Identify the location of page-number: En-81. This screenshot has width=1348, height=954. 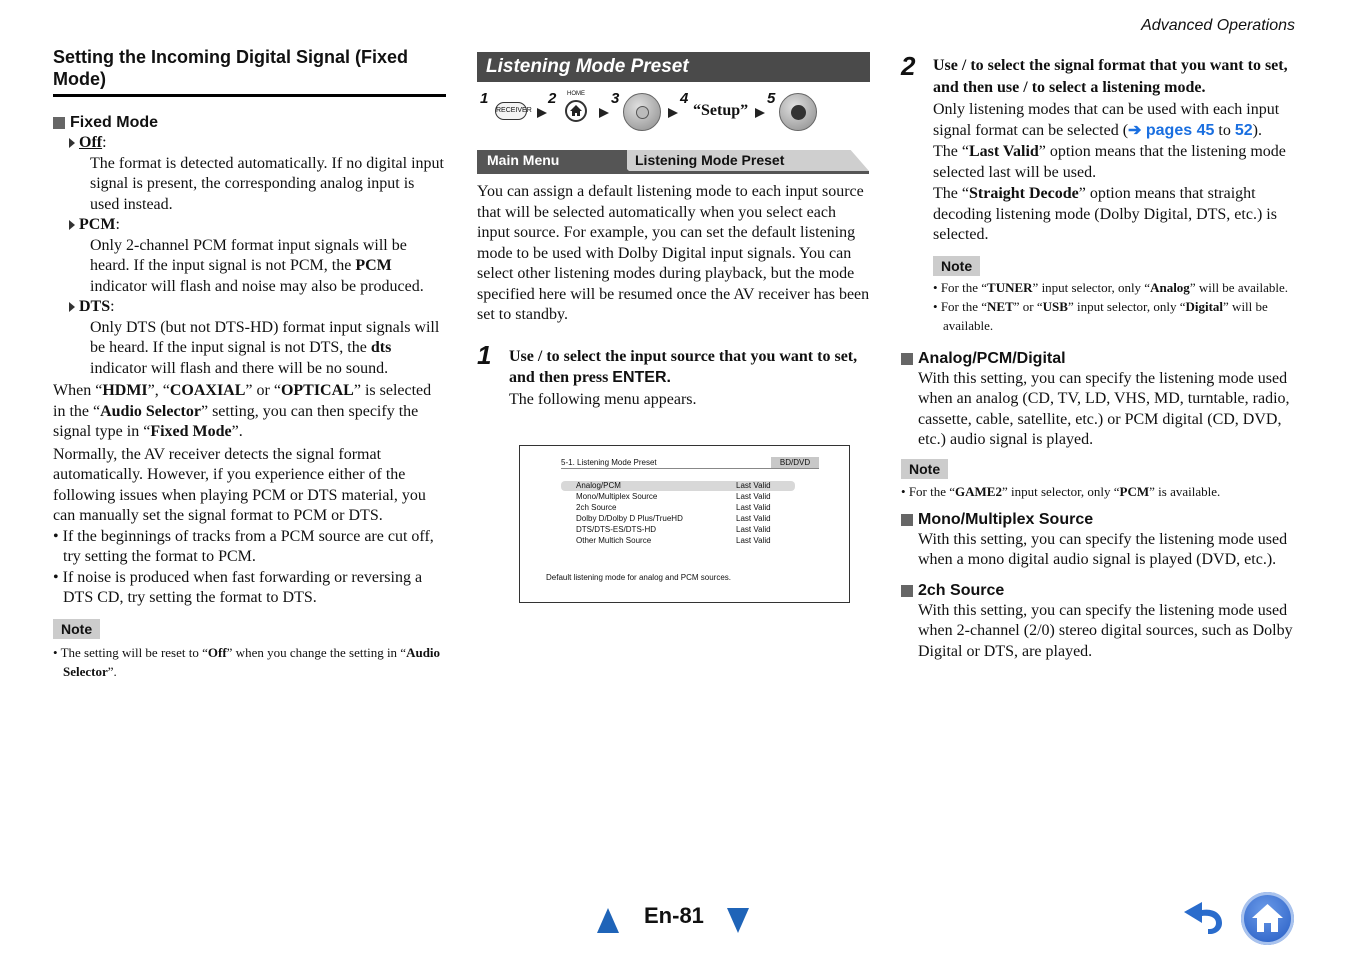
(674, 915).